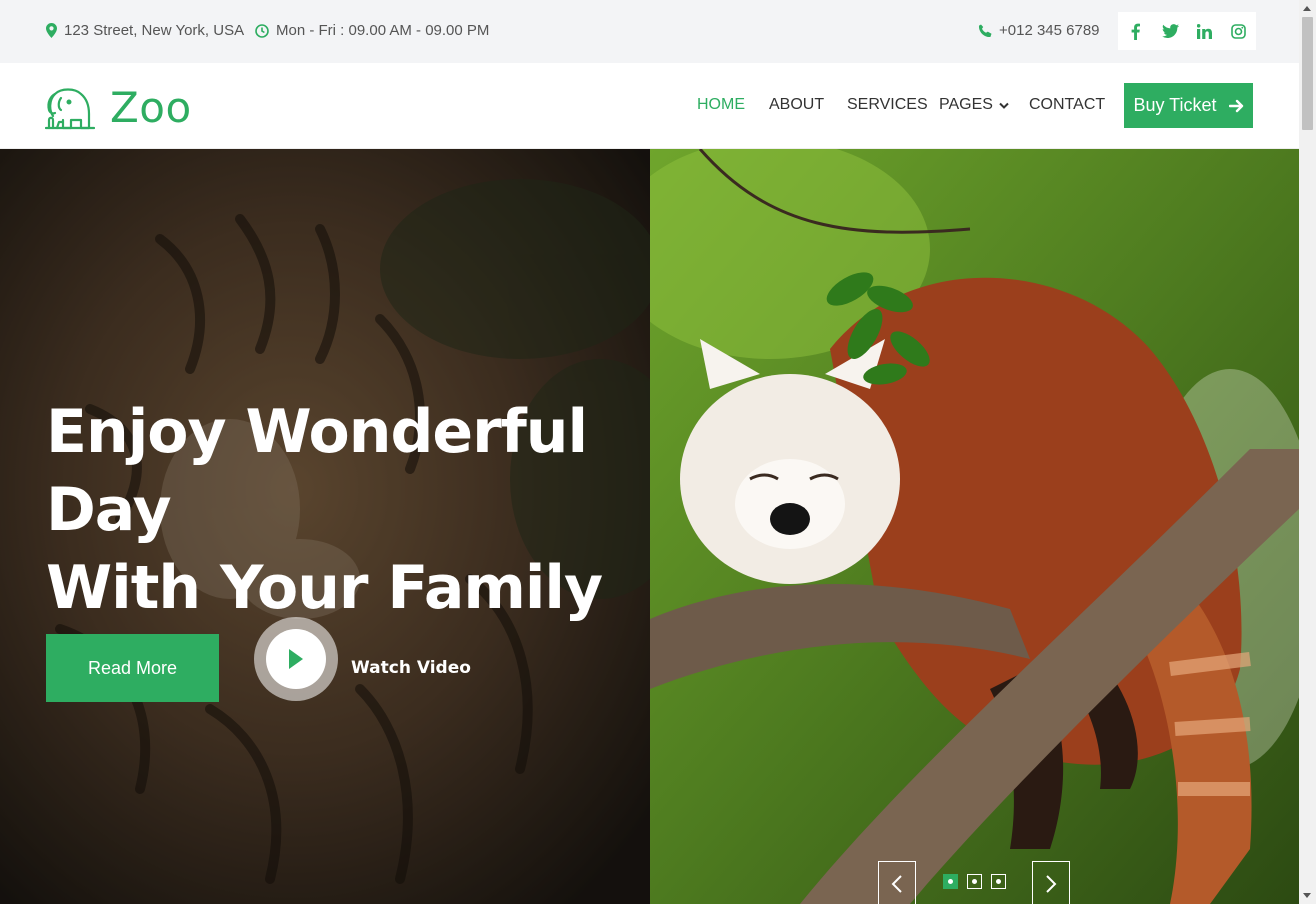  I want to click on watch-video-button, so click(296, 659).